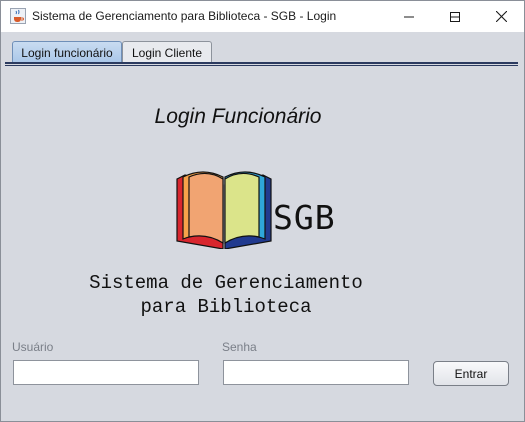  What do you see at coordinates (106, 372) in the screenshot?
I see `user-input` at bounding box center [106, 372].